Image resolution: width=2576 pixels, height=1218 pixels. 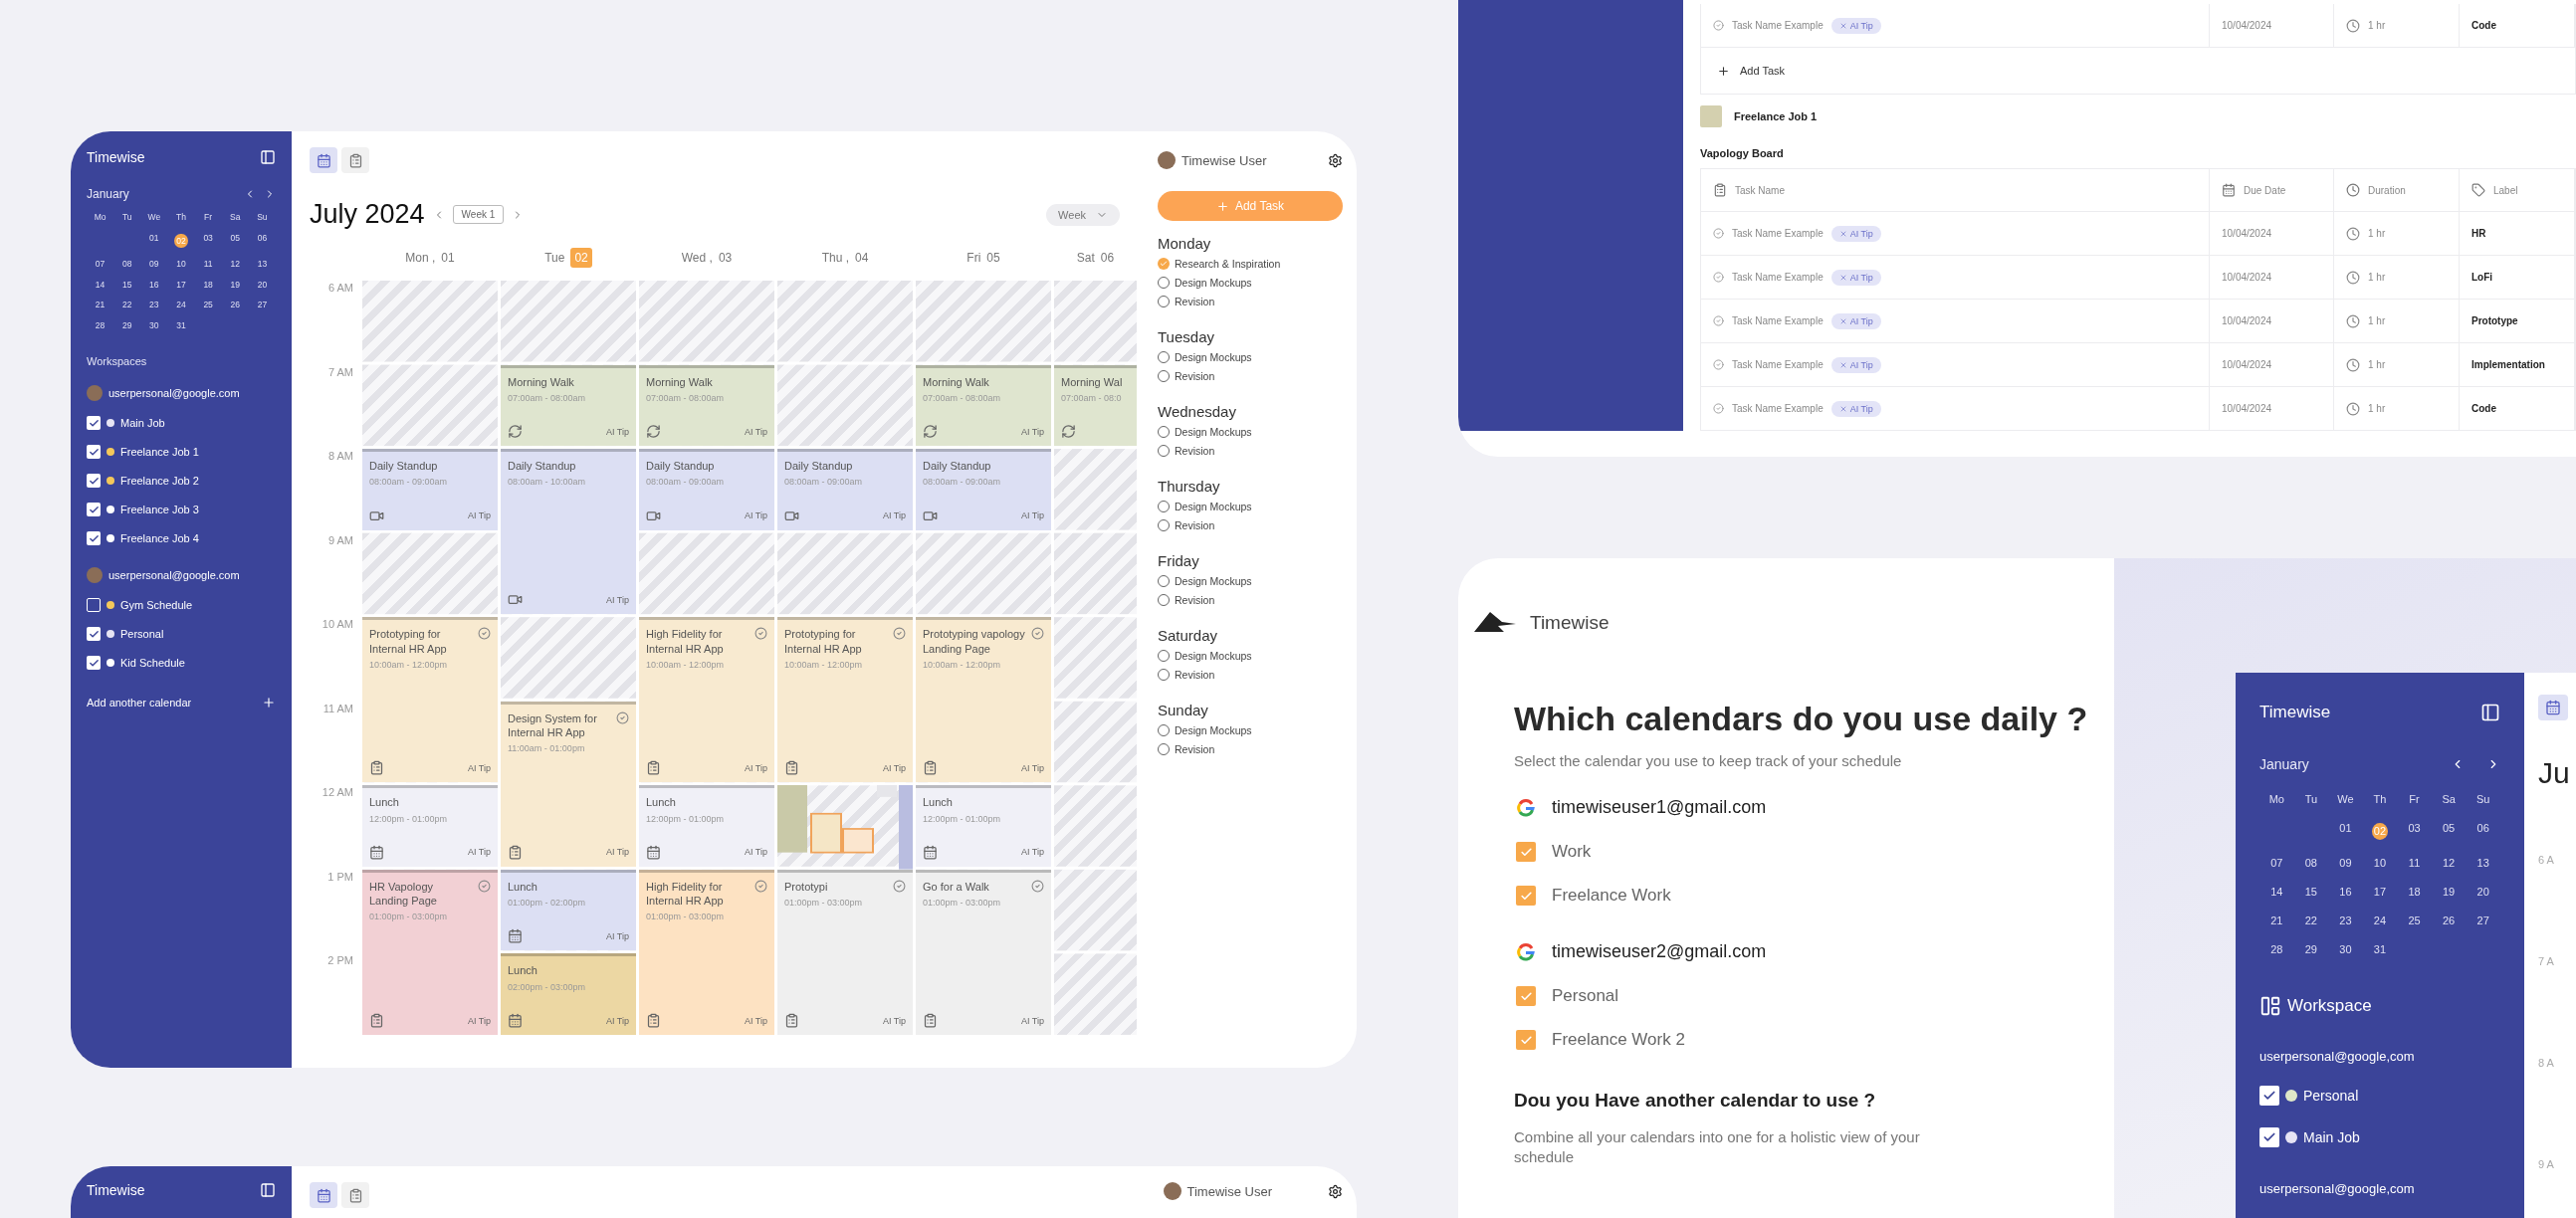 What do you see at coordinates (2276, 950) in the screenshot?
I see `calendar-day: 28` at bounding box center [2276, 950].